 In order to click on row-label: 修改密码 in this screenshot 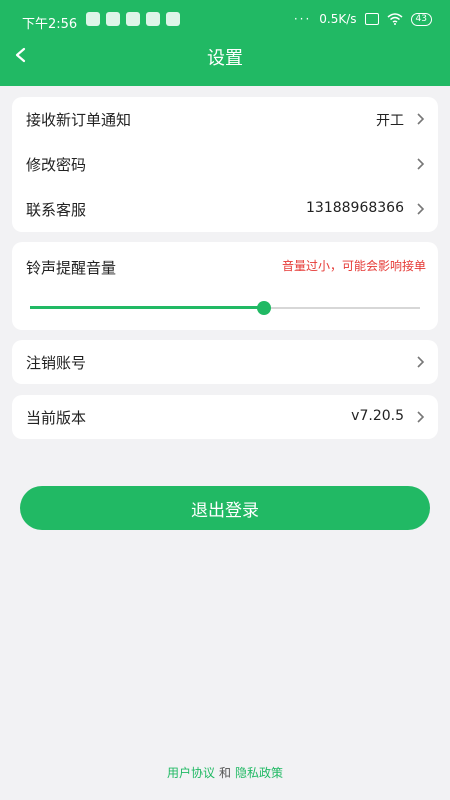, I will do `click(56, 165)`.